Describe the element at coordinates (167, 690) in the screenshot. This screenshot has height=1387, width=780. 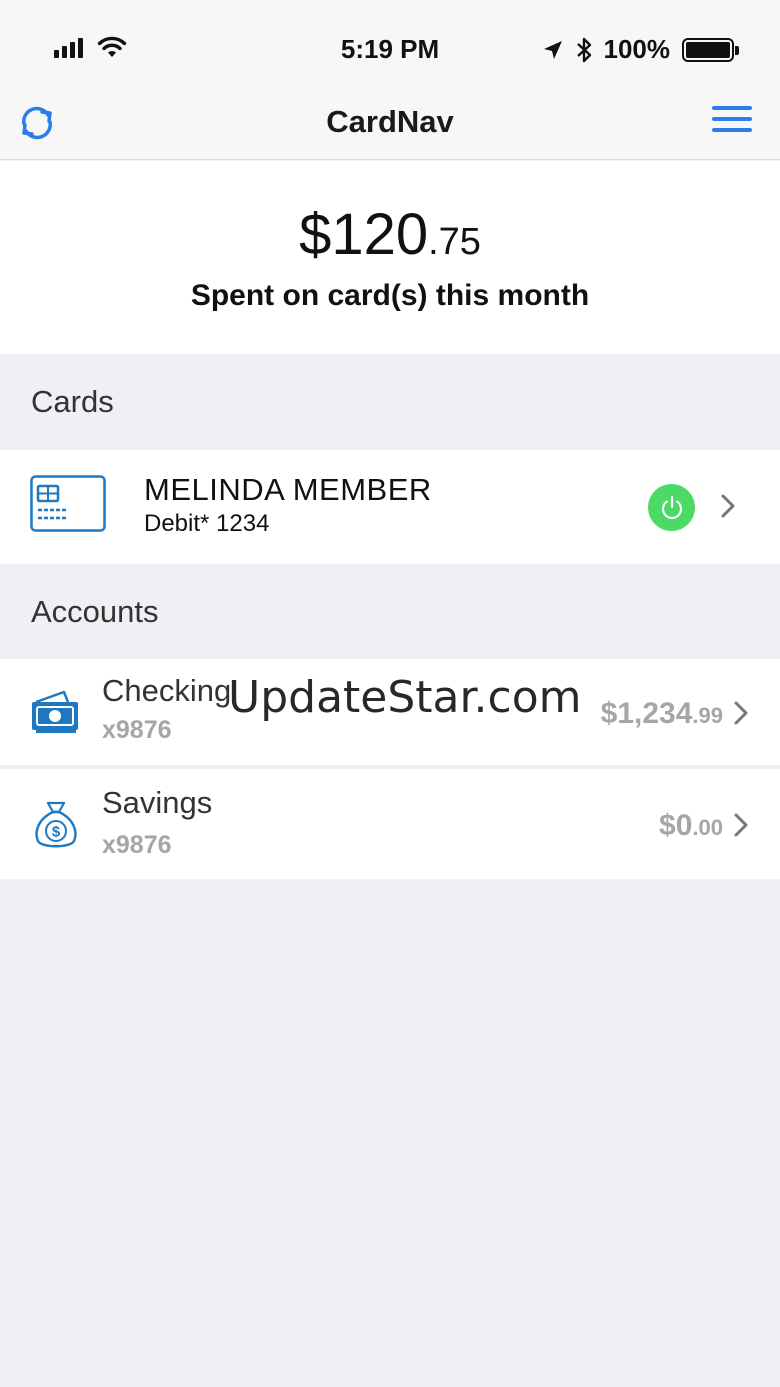
I see `account-name: Checking` at that location.